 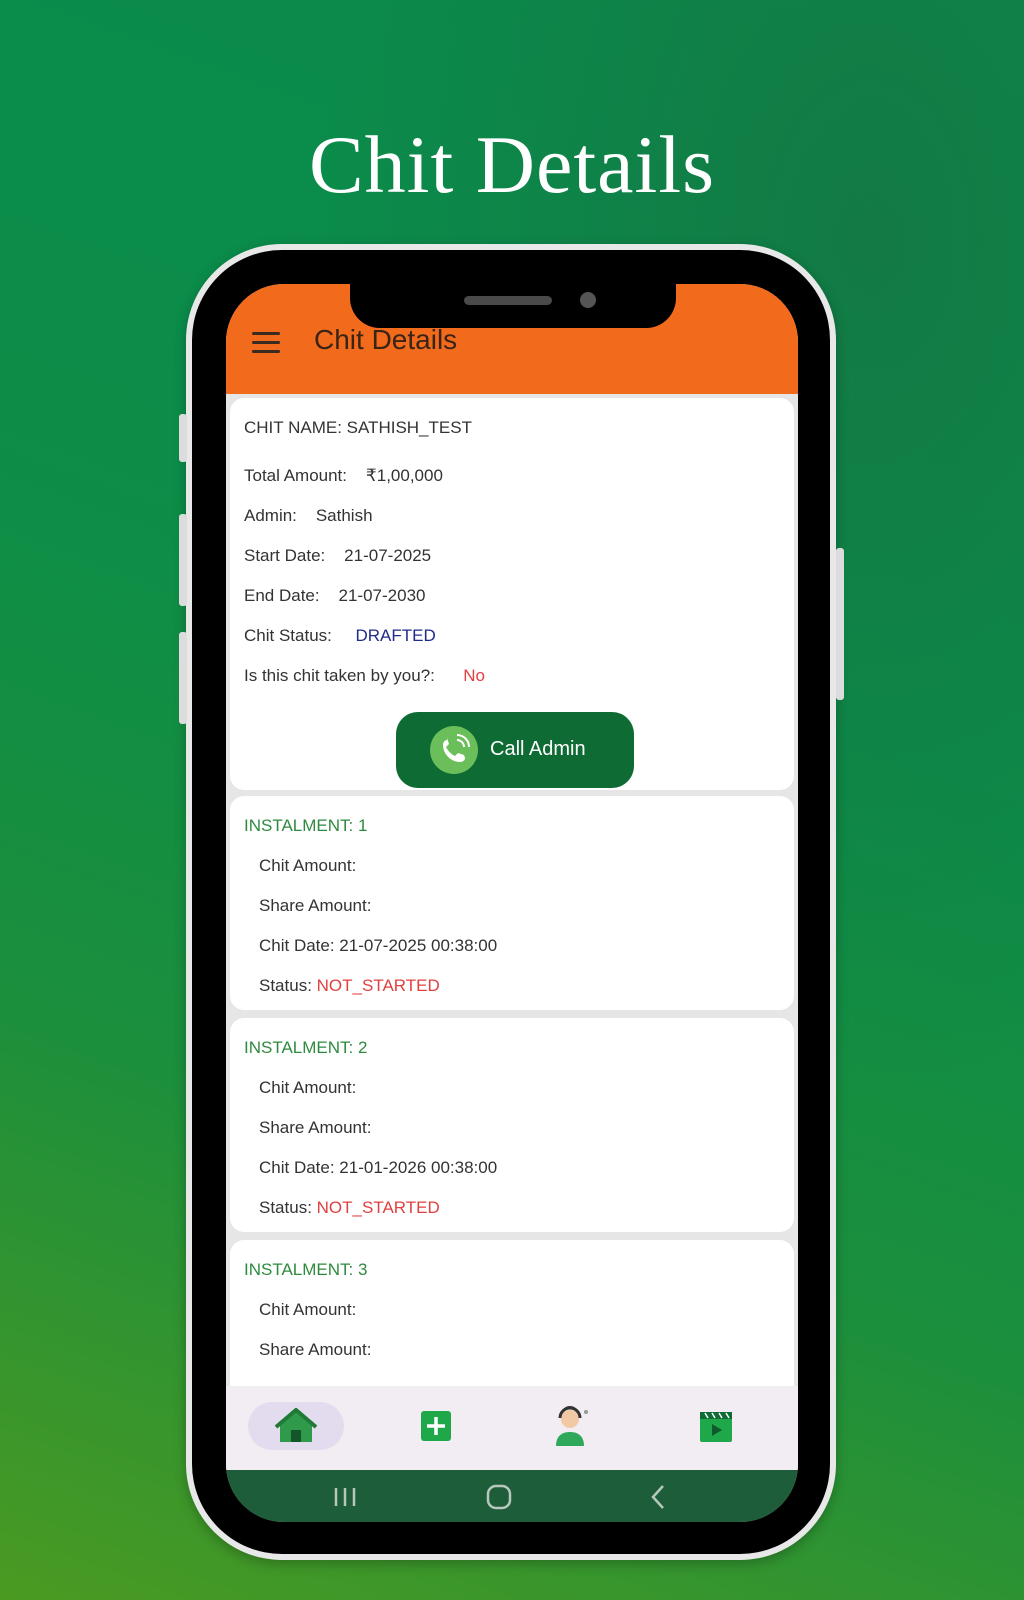 What do you see at coordinates (296, 475) in the screenshot?
I see `total-amount-label: Total Amount:` at bounding box center [296, 475].